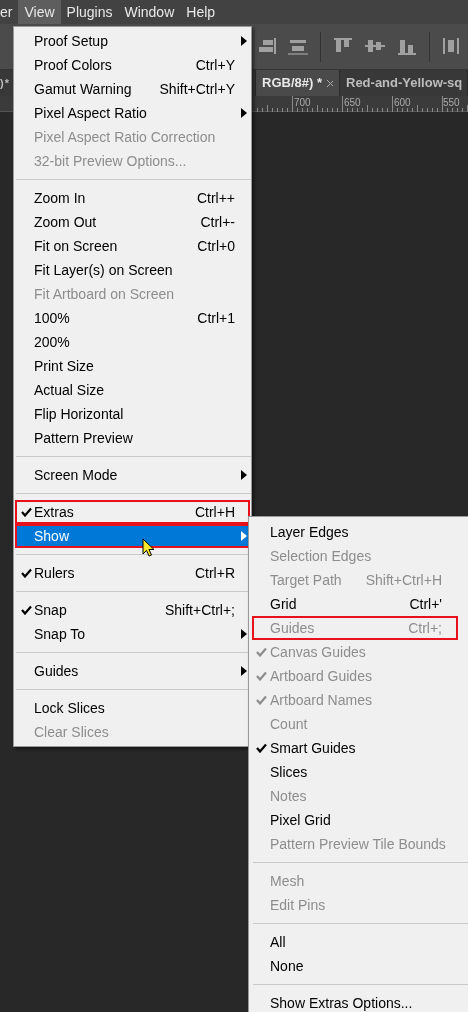 This screenshot has width=468, height=1012. What do you see at coordinates (132, 366) in the screenshot?
I see `menu-item: Print Size` at bounding box center [132, 366].